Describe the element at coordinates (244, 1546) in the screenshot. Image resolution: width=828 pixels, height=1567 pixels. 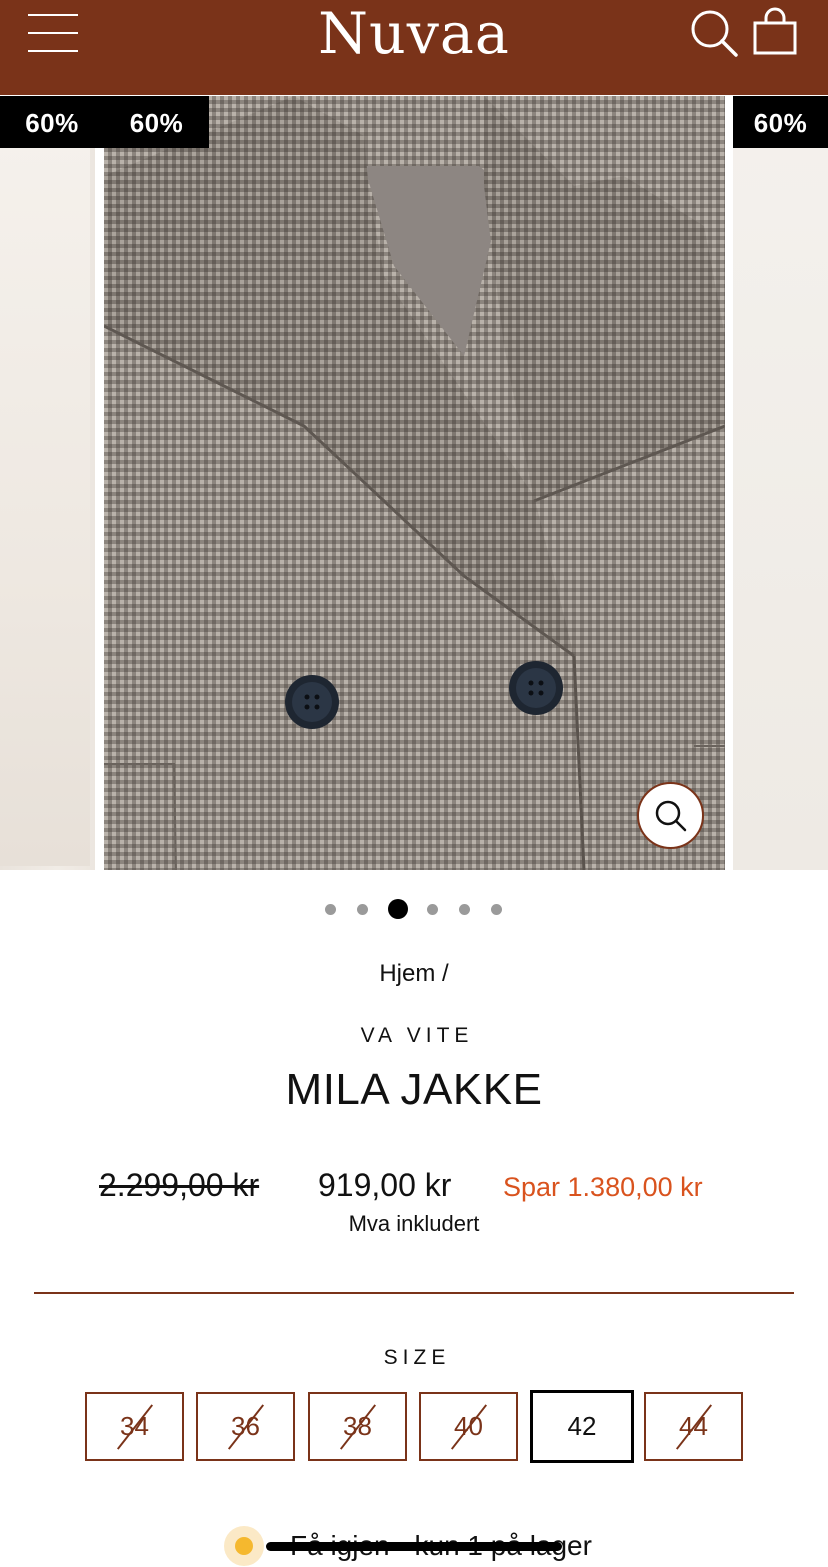
I see `stock-indicator-dot` at that location.